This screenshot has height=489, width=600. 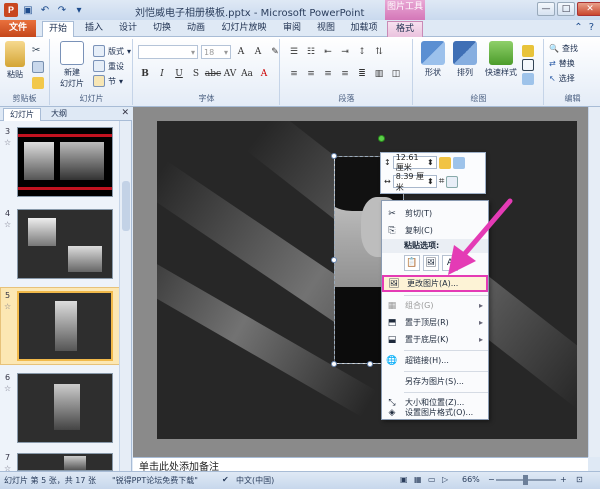 What do you see at coordinates (414, 162) in the screenshot?
I see `height-input: 12.61 厘米 ⬍` at bounding box center [414, 162].